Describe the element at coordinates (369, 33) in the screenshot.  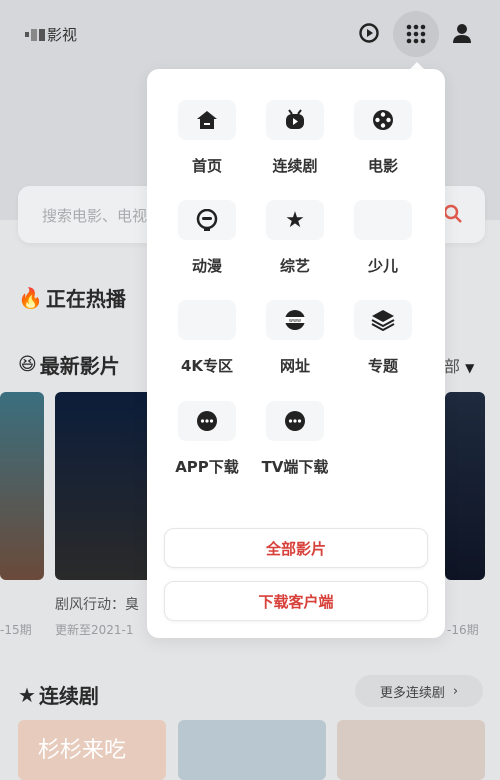
I see `history-play-icon` at that location.